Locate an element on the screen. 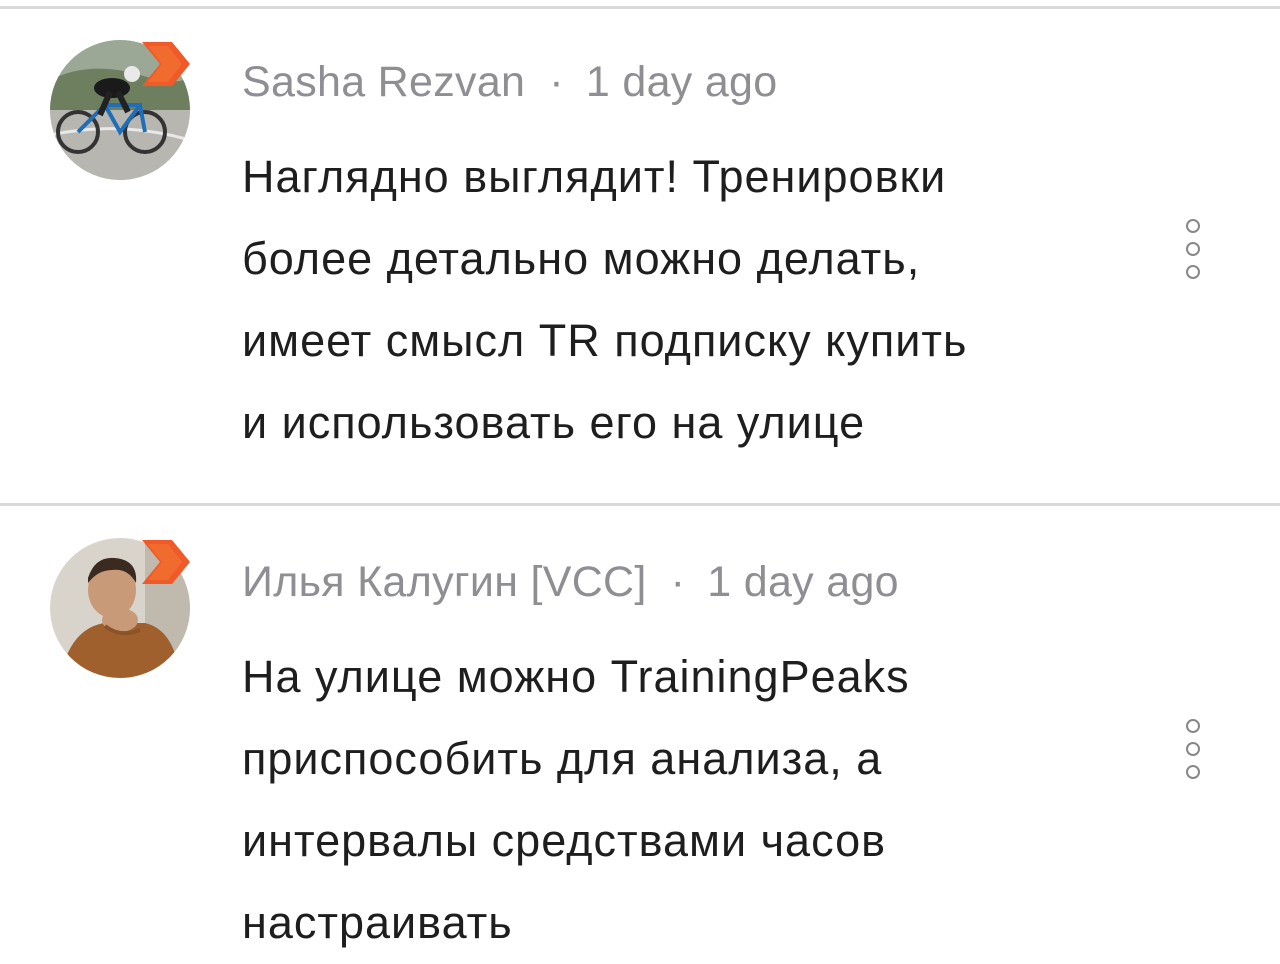 The width and height of the screenshot is (1280, 964). comment-meta: Илья Калугин [VCC] · 1 day ago is located at coordinates (570, 582).